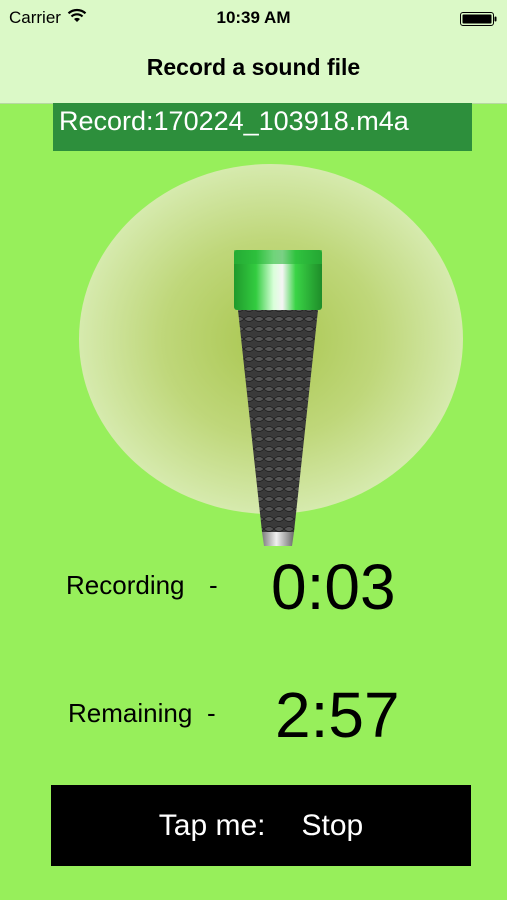 The height and width of the screenshot is (900, 507). I want to click on status-time: 10:39 AM, so click(253, 17).